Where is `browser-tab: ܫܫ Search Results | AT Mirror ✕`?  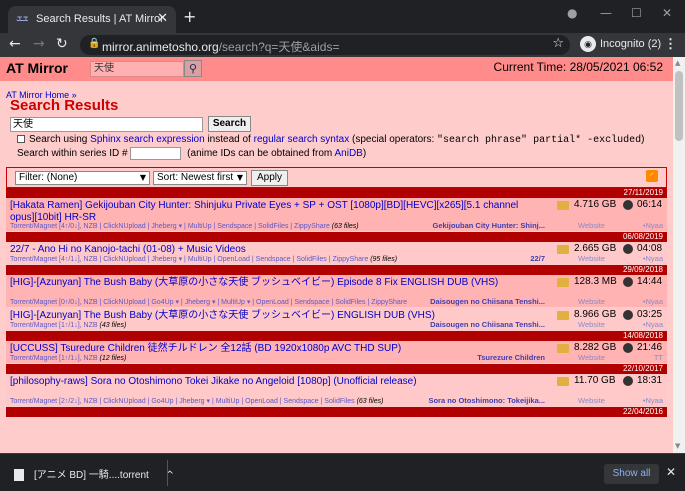 browser-tab: ܫܫ Search Results | AT Mirror ✕ is located at coordinates (92, 19).